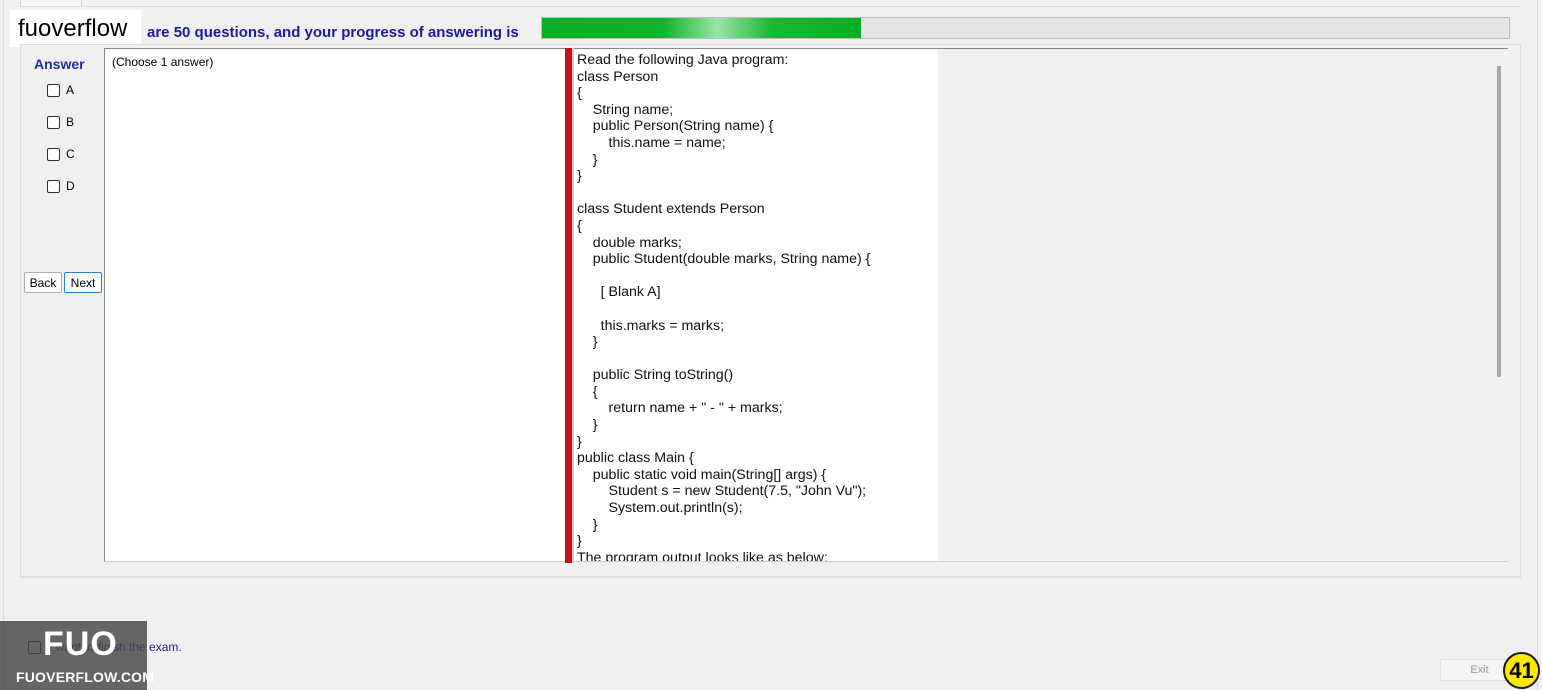  What do you see at coordinates (43, 282) in the screenshot?
I see `back-button: Back` at bounding box center [43, 282].